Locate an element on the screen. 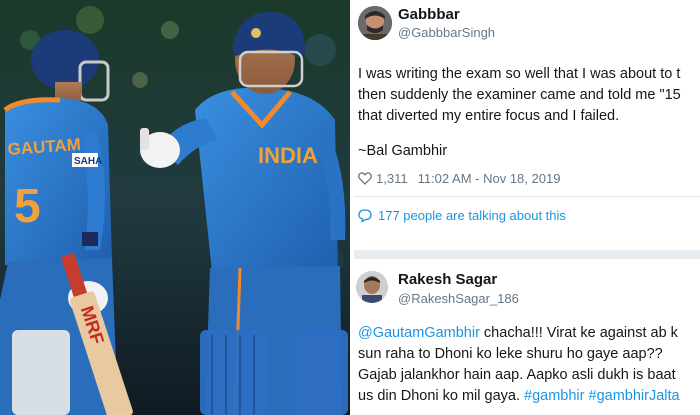 The width and height of the screenshot is (700, 415). like-row: 1,311 11:02 AM - Nov 18, 2019 is located at coordinates (459, 179).